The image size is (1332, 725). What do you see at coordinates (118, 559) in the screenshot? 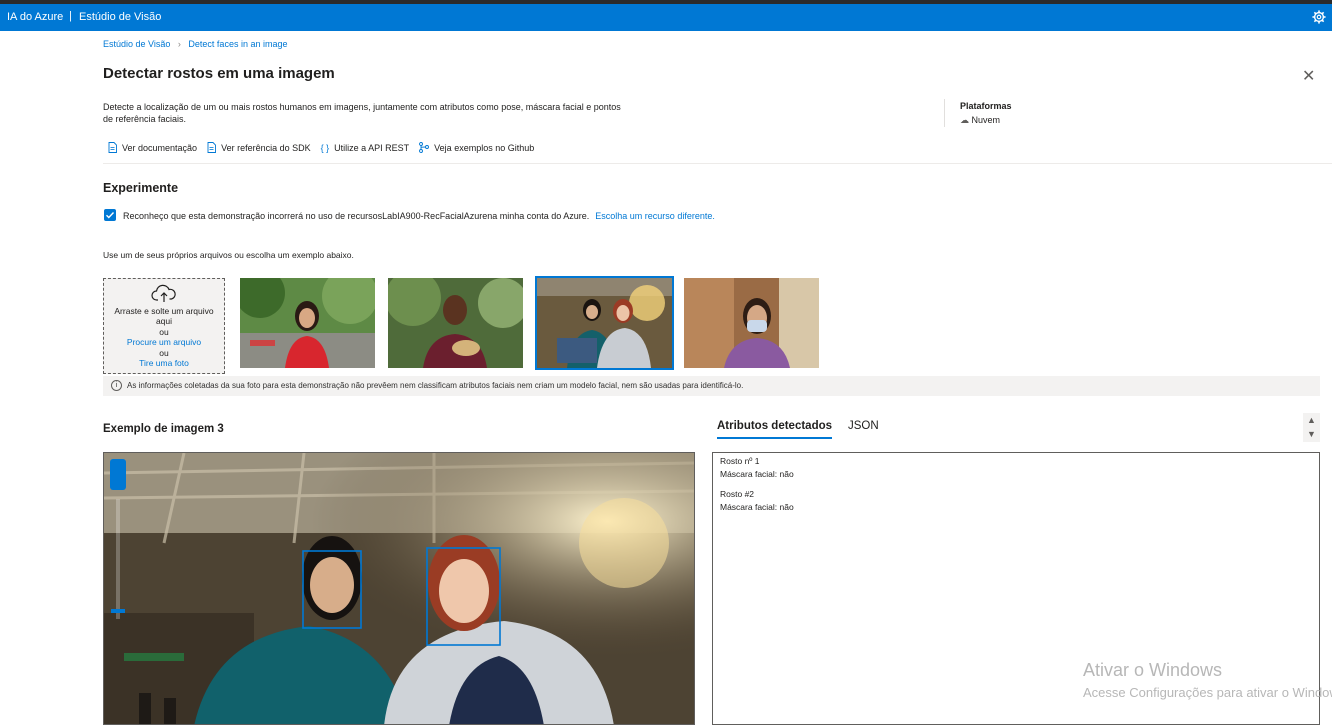
I see `zoom-slider-track` at bounding box center [118, 559].